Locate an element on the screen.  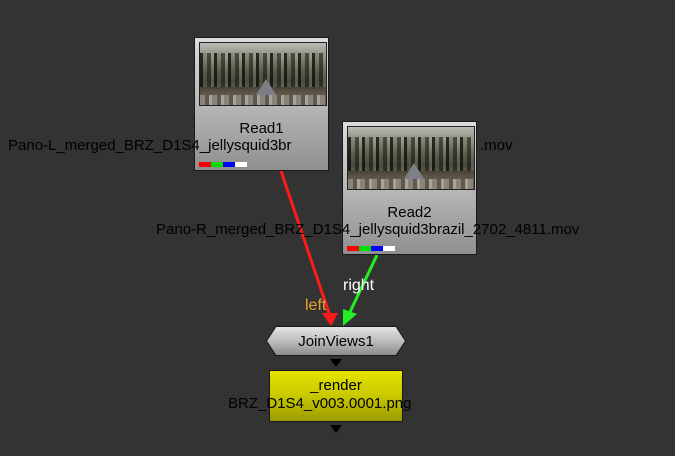
read1-file-label: Pano-L_merged_BRZ_D1S4_jellysquid3br is located at coordinates (150, 145).